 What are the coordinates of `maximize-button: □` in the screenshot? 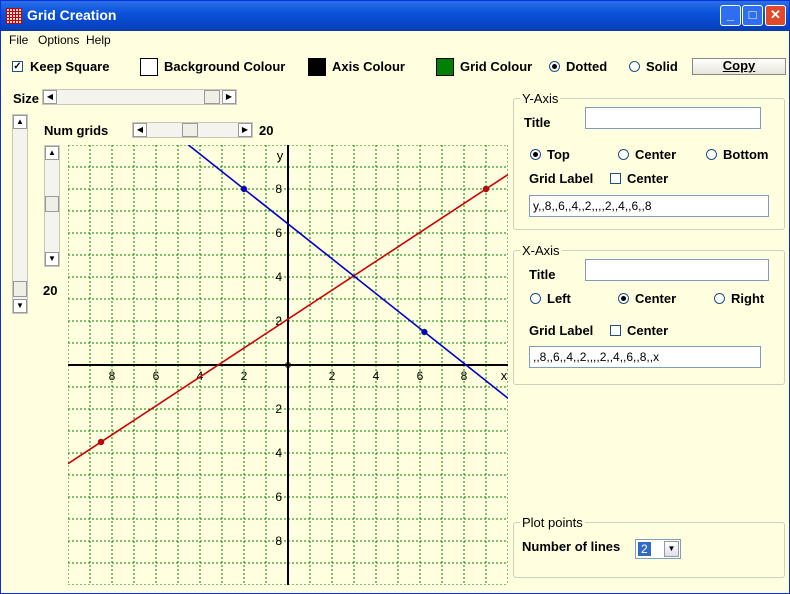 It's located at (752, 15).